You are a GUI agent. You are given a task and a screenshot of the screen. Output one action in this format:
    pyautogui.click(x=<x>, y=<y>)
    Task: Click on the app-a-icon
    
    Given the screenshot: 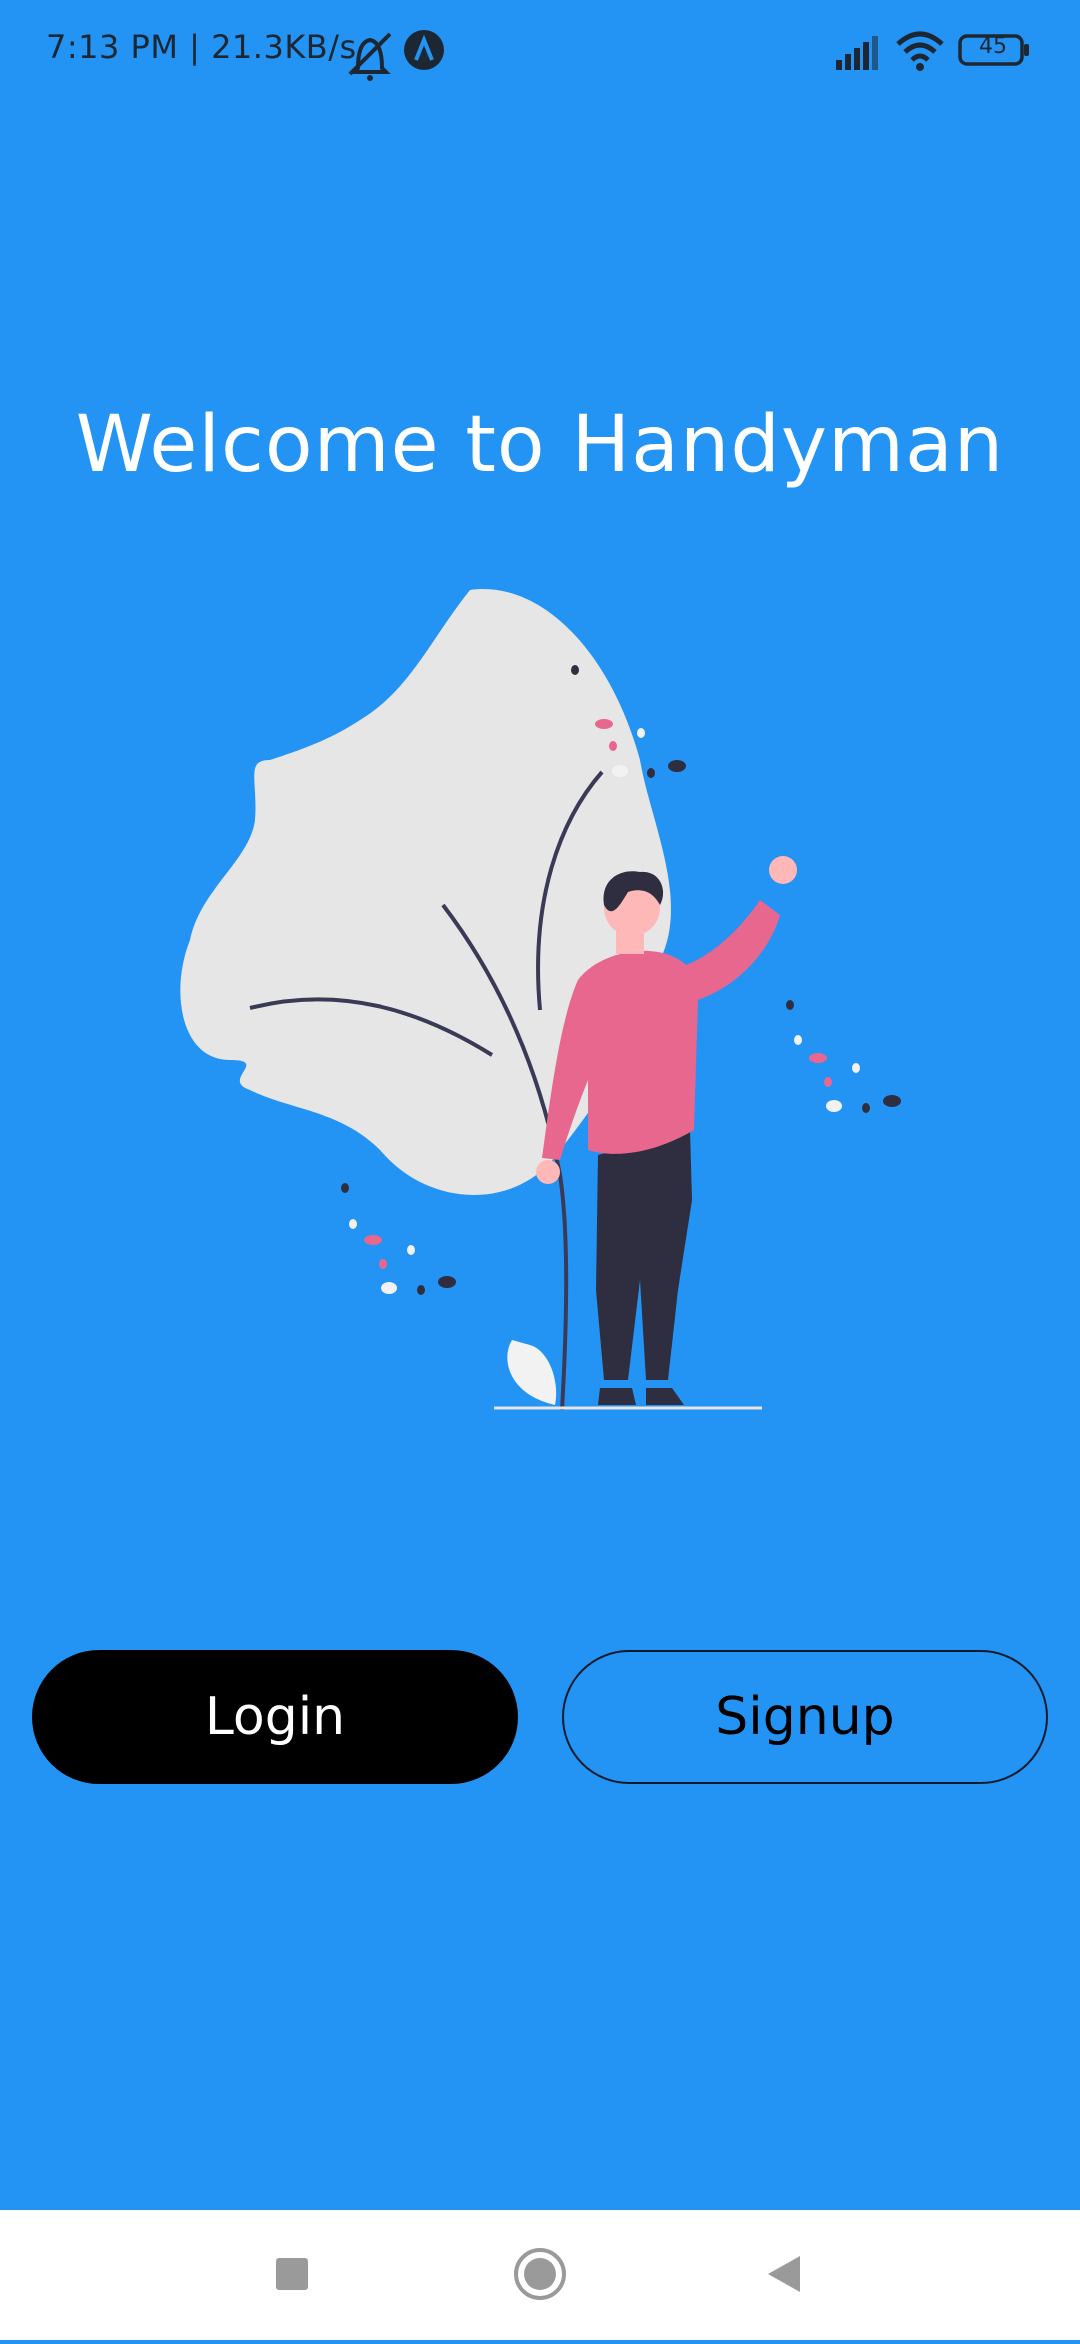 What is the action you would take?
    pyautogui.click(x=424, y=50)
    